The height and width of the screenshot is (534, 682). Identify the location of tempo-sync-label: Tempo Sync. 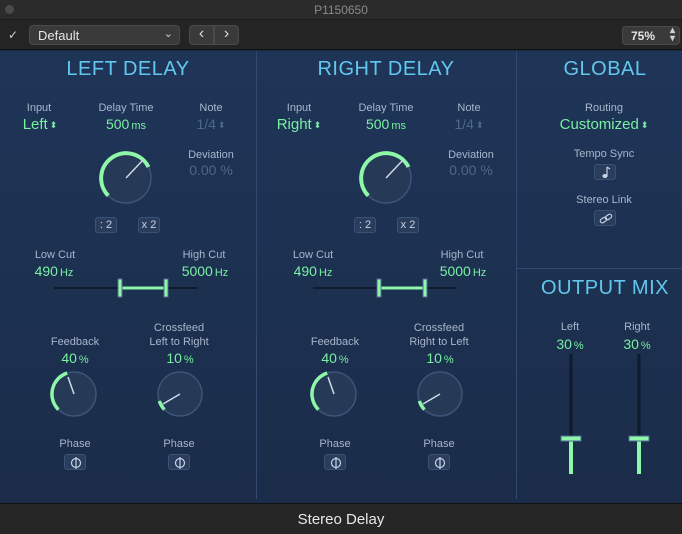
(604, 154).